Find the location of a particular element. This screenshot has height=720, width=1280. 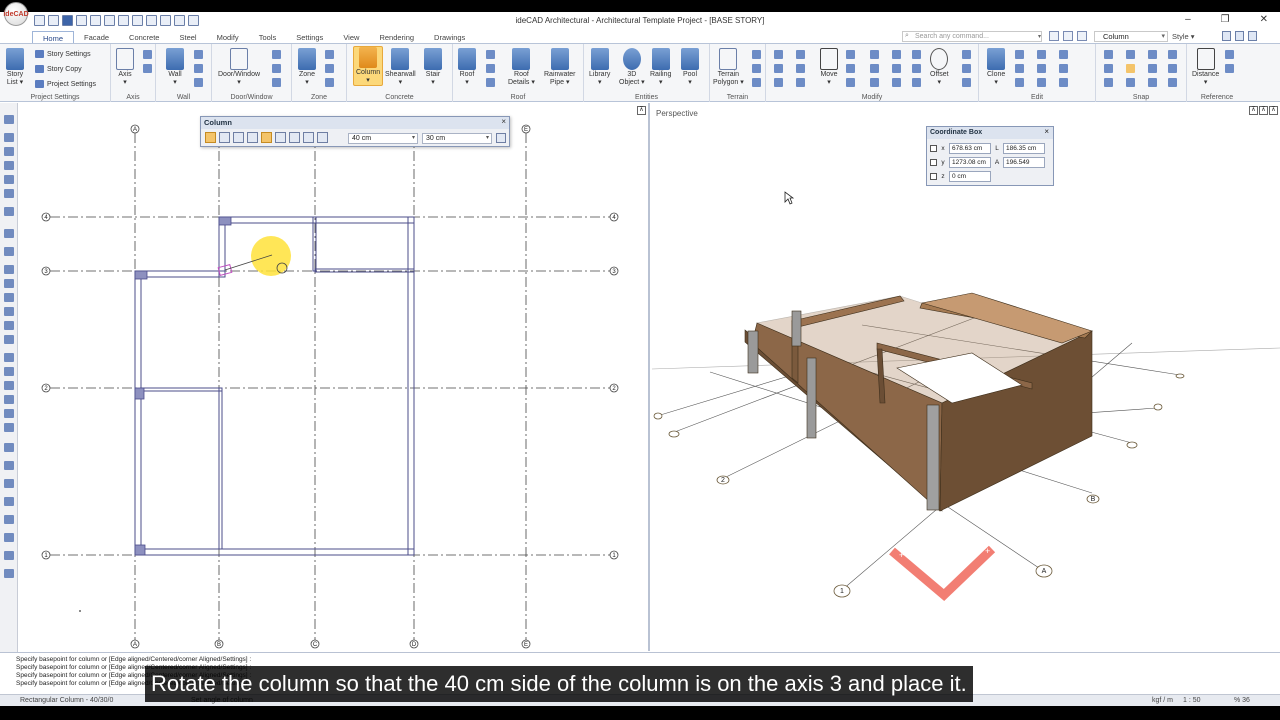

tool-29-icon is located at coordinates (9, 573).